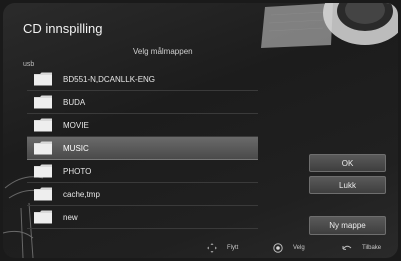  Describe the element at coordinates (372, 248) in the screenshot. I see `hint-back-label: Tilbake` at that location.